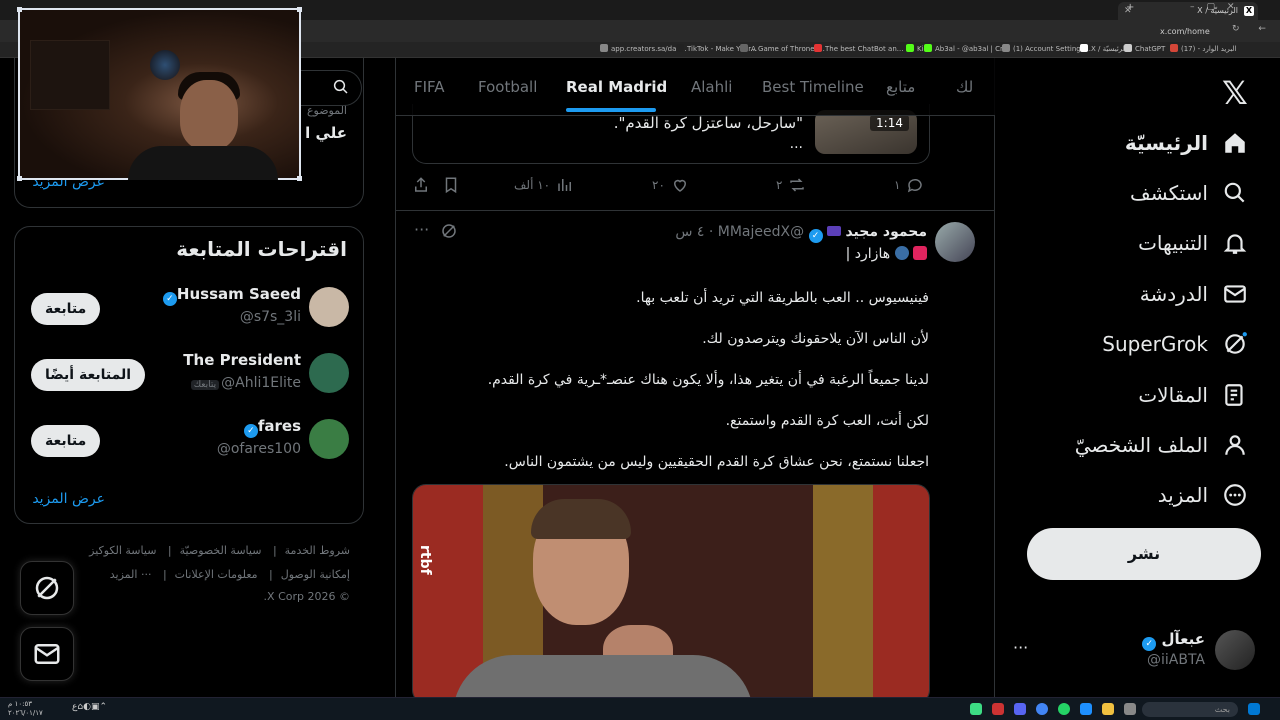 Image resolution: width=1280 pixels, height=720 pixels. What do you see at coordinates (1254, 709) in the screenshot?
I see `windows-start-icon` at bounding box center [1254, 709].